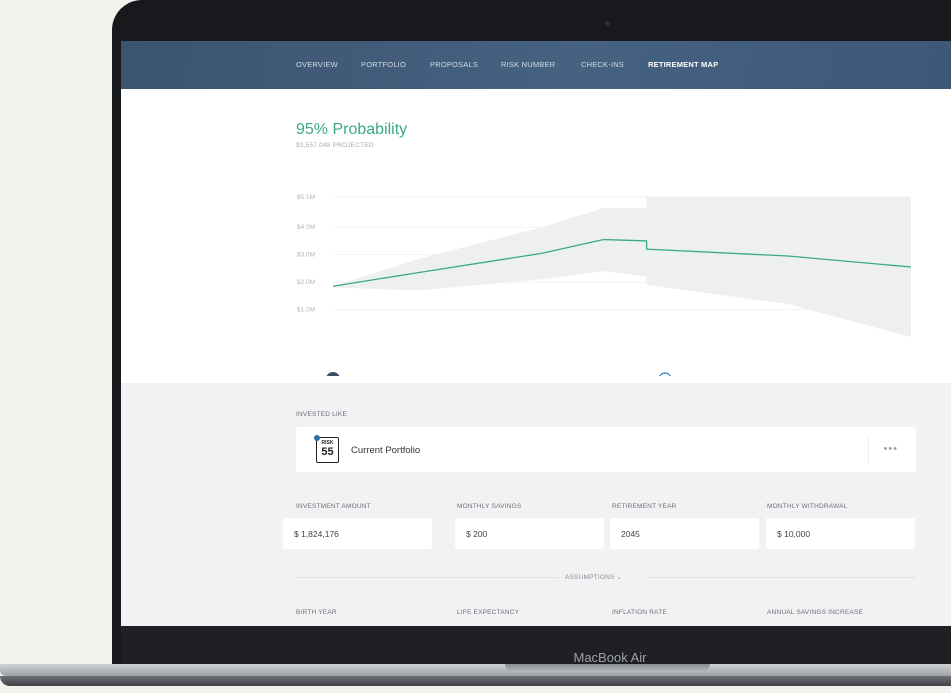  I want to click on investment-amount-input: $ 1,824,176, so click(357, 533).